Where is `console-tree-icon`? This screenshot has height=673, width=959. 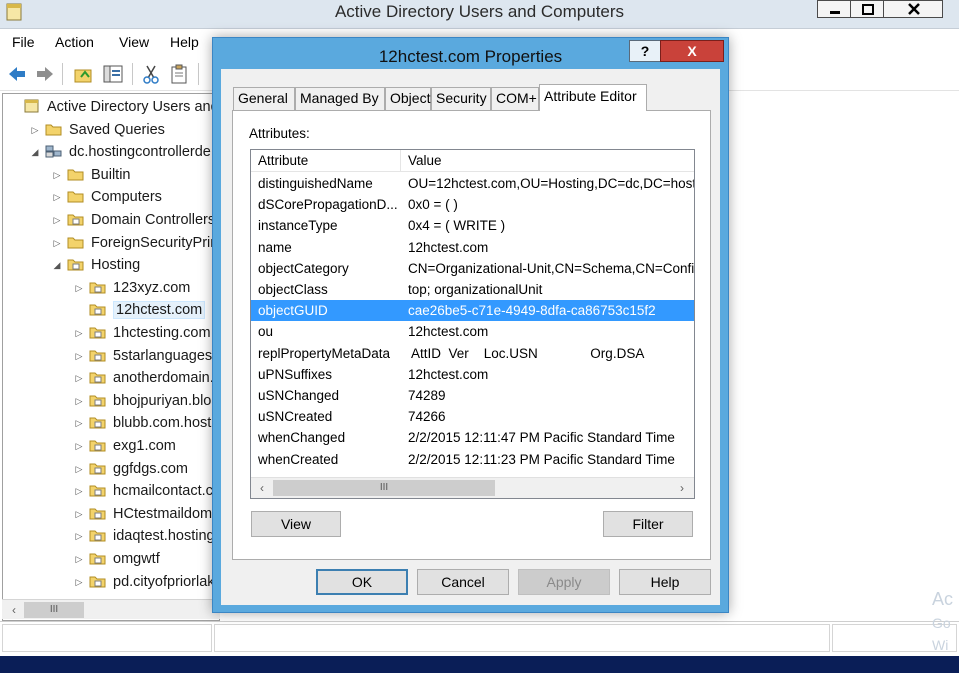 console-tree-icon is located at coordinates (113, 74).